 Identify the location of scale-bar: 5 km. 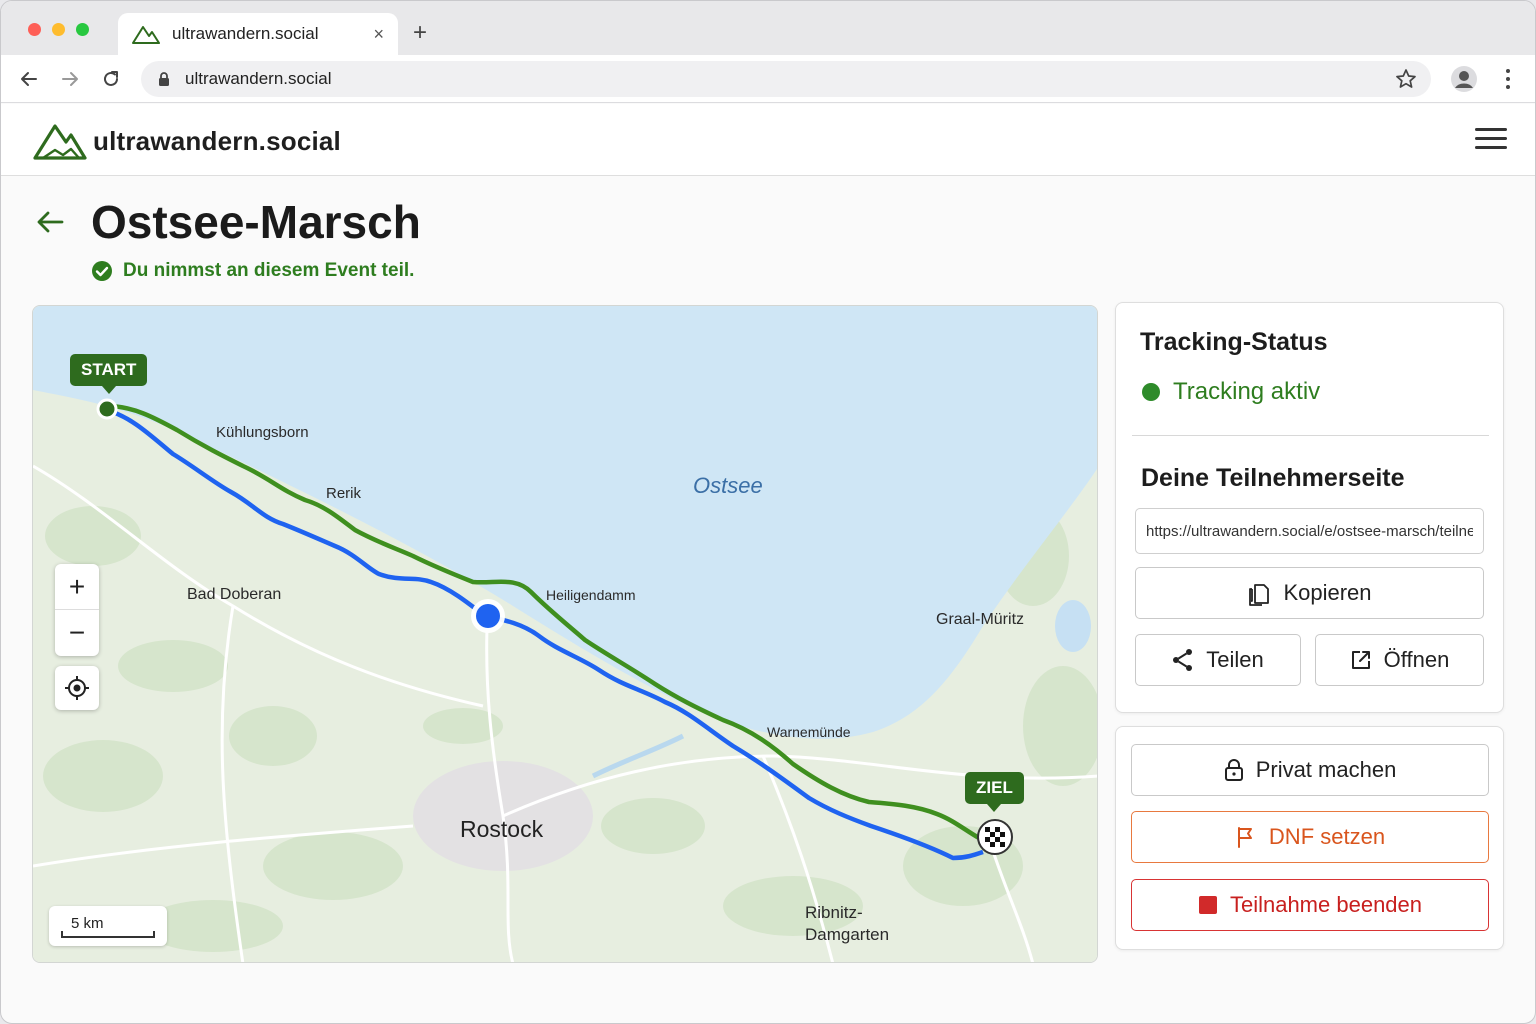
(108, 926).